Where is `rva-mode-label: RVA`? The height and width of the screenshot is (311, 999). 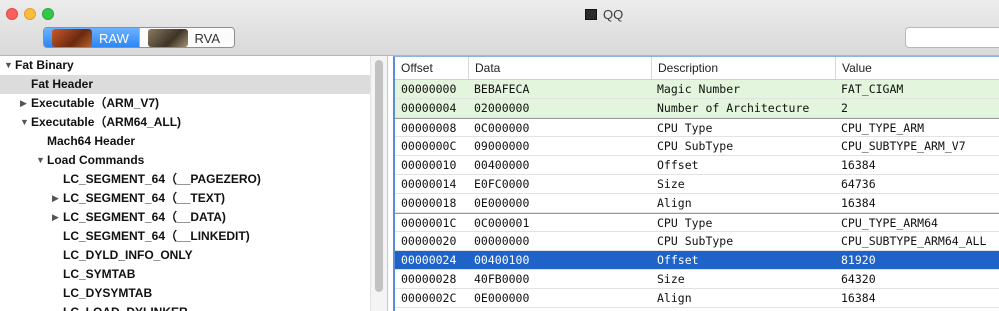 rva-mode-label: RVA is located at coordinates (207, 38).